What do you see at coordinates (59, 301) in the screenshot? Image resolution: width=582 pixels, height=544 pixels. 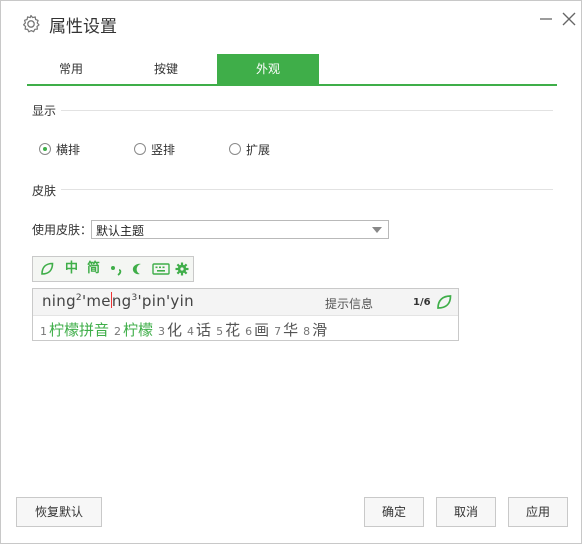 I see `pinyin-segment: ning` at bounding box center [59, 301].